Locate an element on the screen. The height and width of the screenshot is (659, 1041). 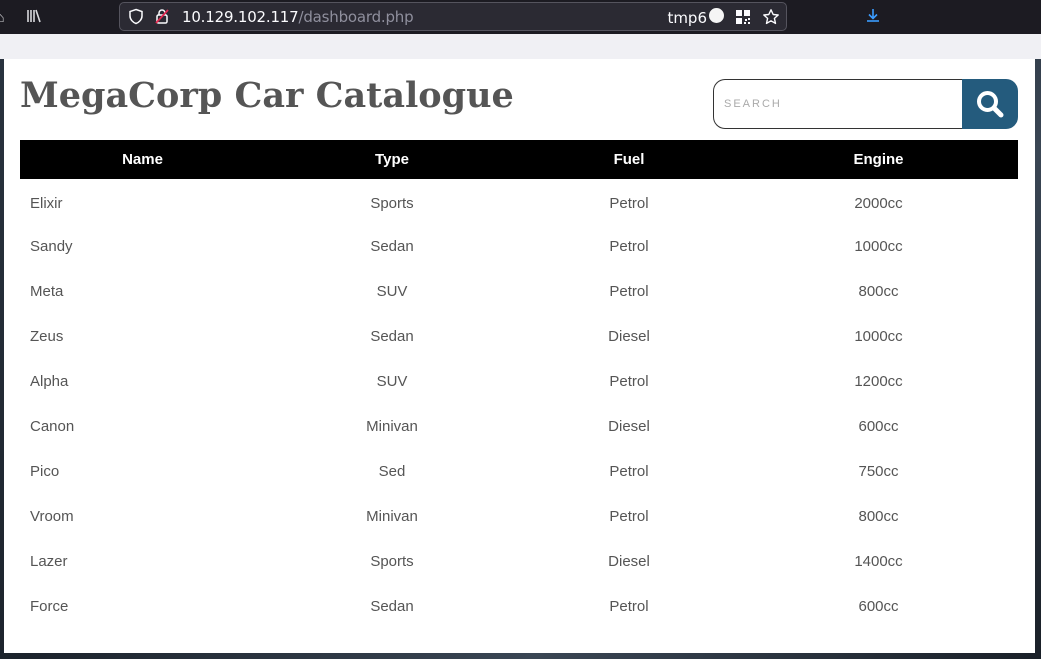
home-icon: ⌂ is located at coordinates (2, 17).